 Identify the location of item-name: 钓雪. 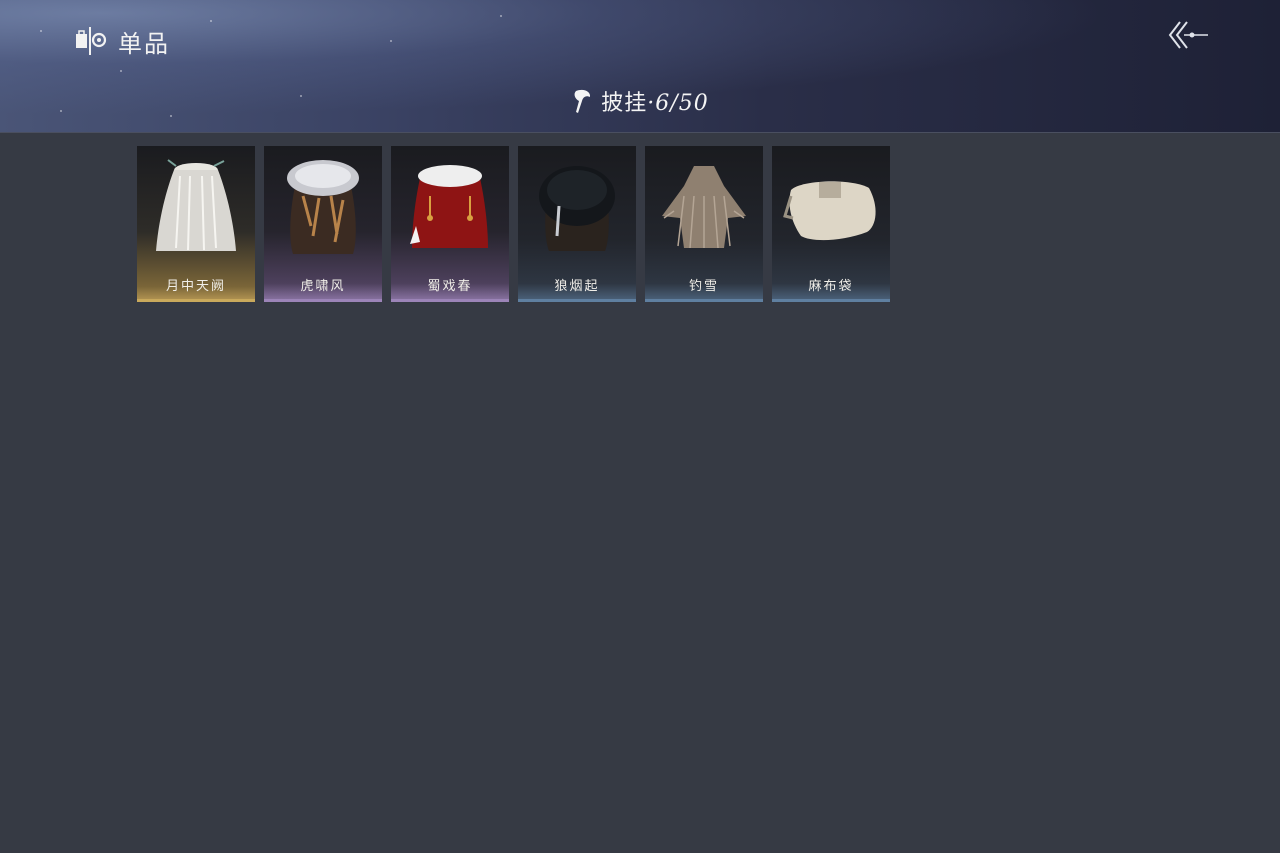
(703, 286).